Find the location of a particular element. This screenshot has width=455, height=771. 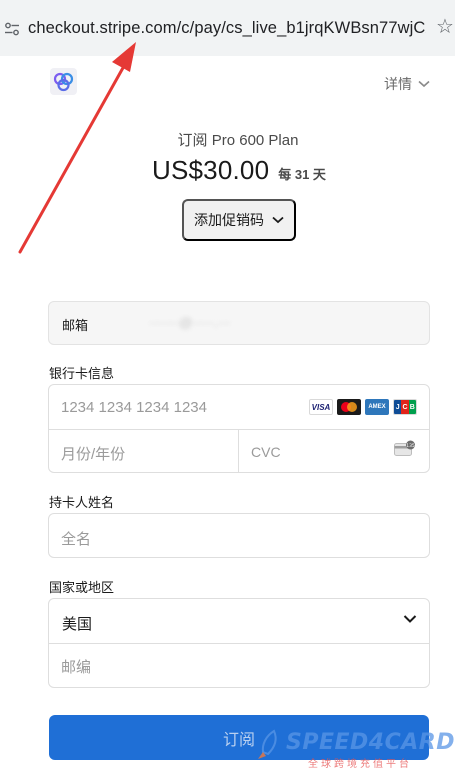

country-label: 国家或地区 is located at coordinates (82, 587).